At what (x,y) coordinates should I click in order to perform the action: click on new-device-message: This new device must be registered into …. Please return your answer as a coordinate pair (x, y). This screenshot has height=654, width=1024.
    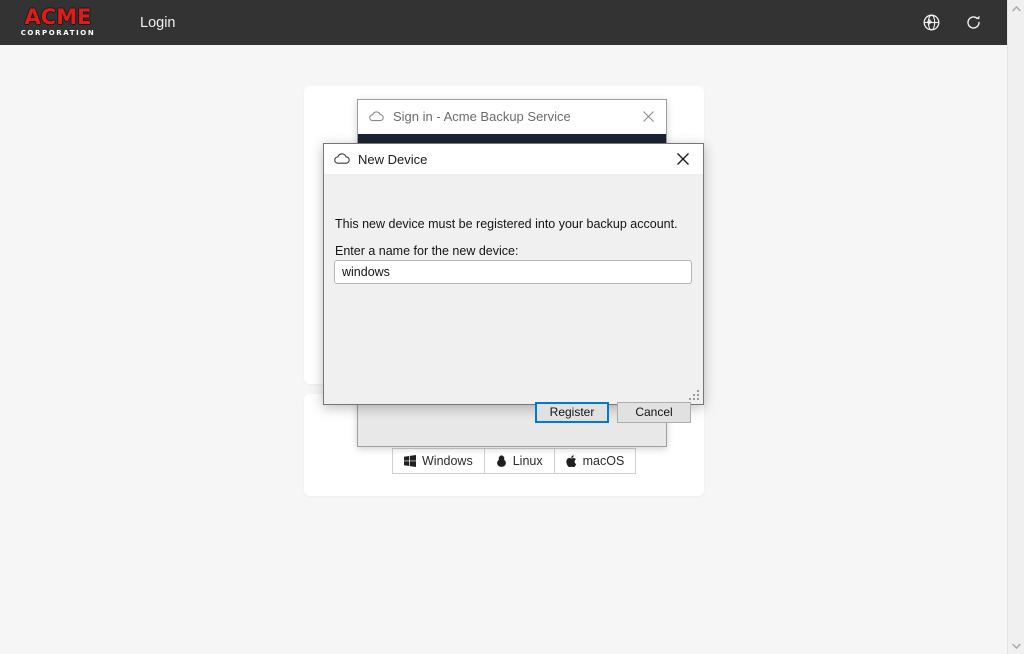
    Looking at the image, I should click on (506, 224).